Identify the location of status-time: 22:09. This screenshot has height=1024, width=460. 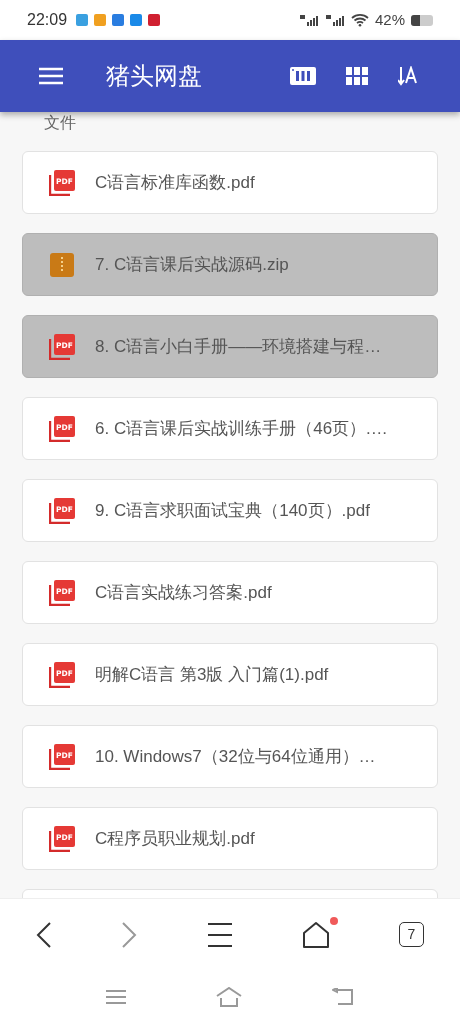
(47, 20).